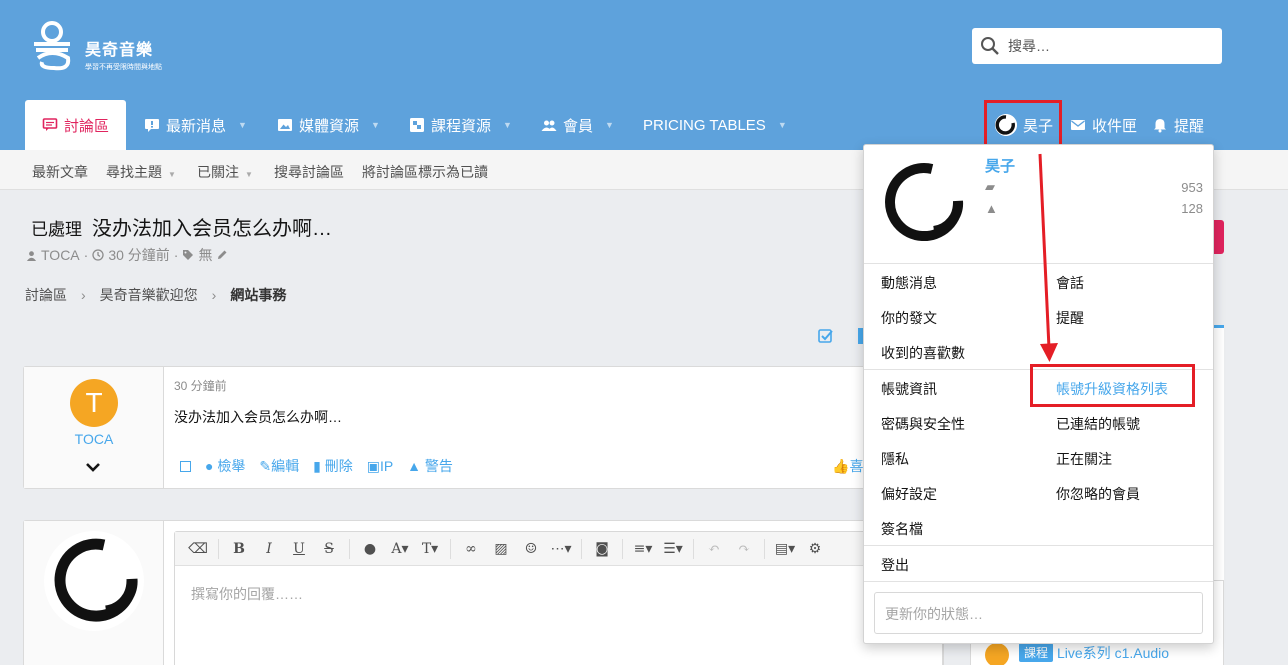 This screenshot has width=1288, height=665. What do you see at coordinates (430, 549) in the screenshot?
I see `font-size-button: T ▾` at bounding box center [430, 549].